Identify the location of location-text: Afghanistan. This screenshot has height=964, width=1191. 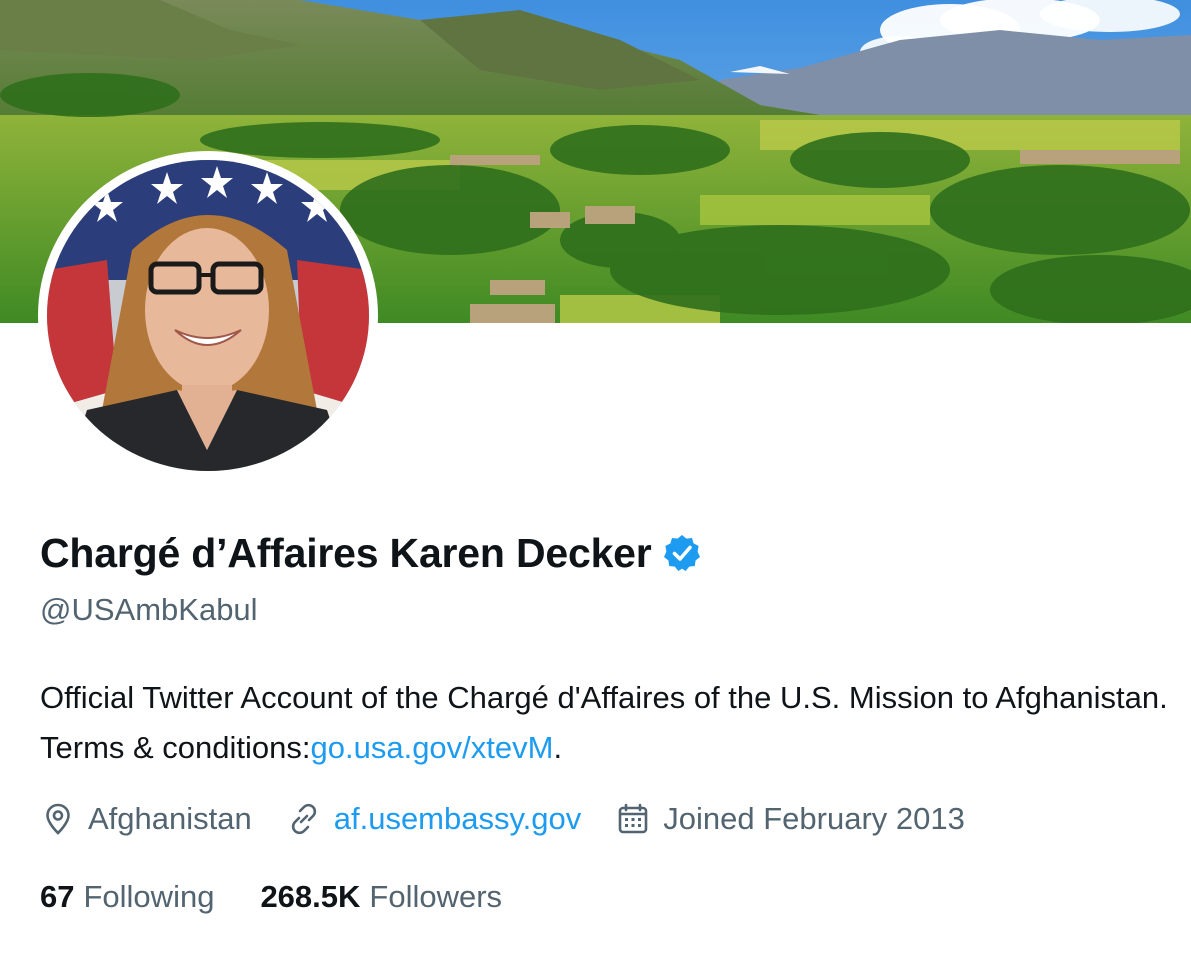
(170, 818).